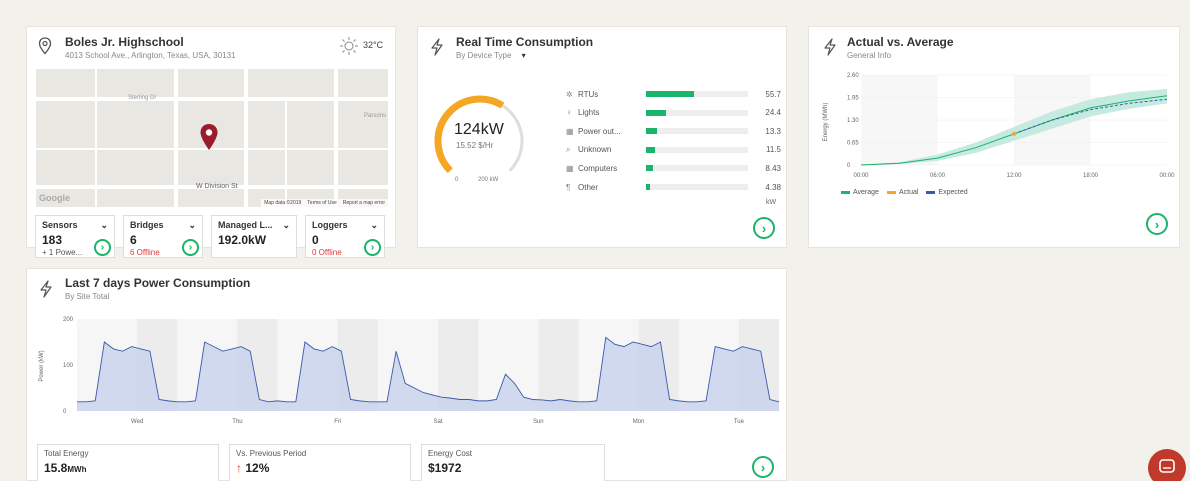 This screenshot has width=1190, height=481. What do you see at coordinates (128, 462) in the screenshot?
I see `total-energy-box: Total Energy 15.8MWh` at bounding box center [128, 462].